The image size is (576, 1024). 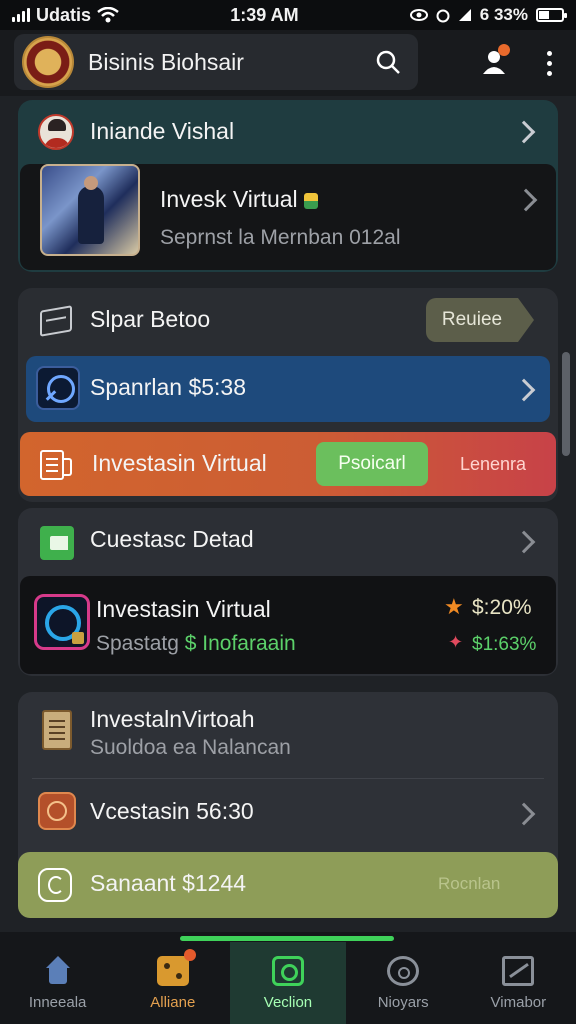 What do you see at coordinates (287, 970) in the screenshot?
I see `scan-icon` at bounding box center [287, 970].